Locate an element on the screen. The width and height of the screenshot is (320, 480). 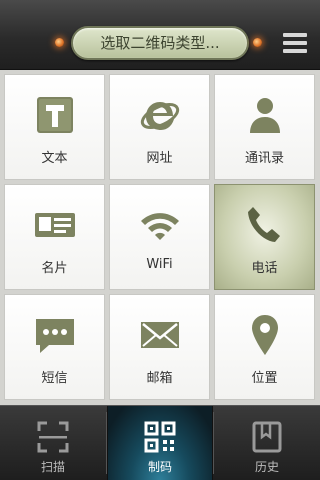
contact-icon is located at coordinates (264, 115).